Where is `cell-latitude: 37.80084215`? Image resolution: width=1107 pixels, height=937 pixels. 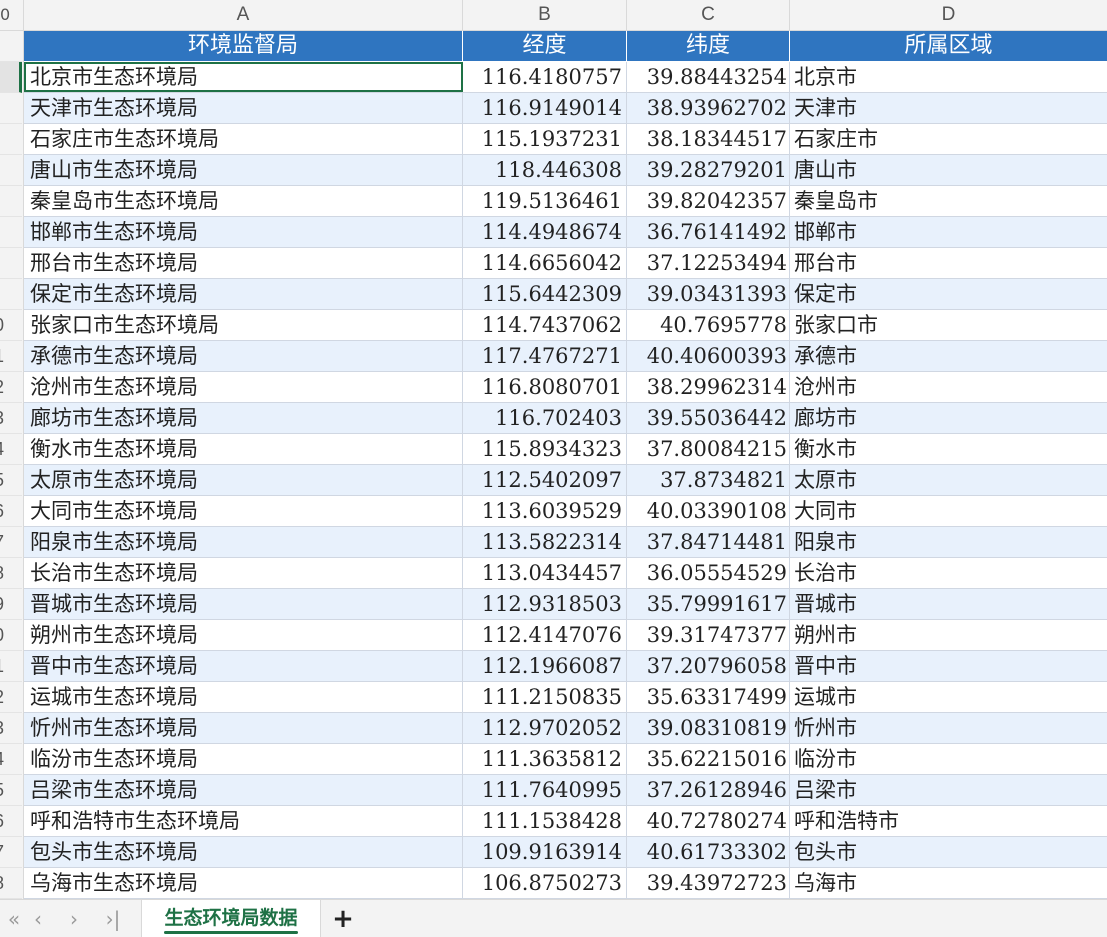
cell-latitude: 37.80084215 is located at coordinates (708, 449).